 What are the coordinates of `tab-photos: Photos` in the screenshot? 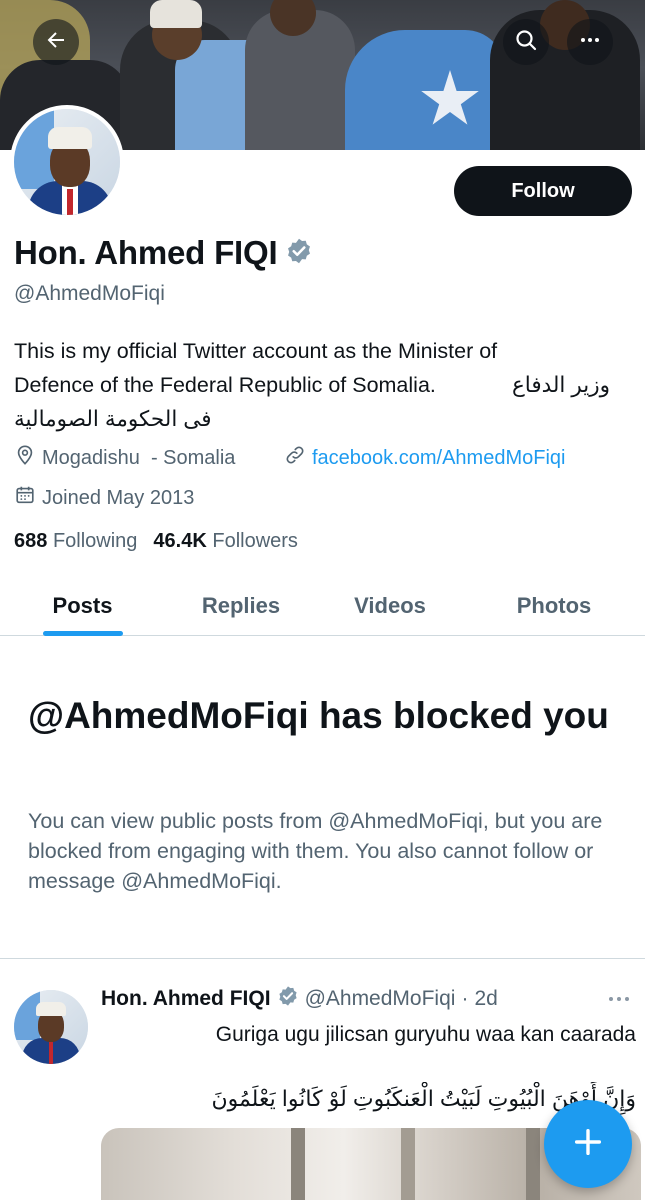 It's located at (554, 606).